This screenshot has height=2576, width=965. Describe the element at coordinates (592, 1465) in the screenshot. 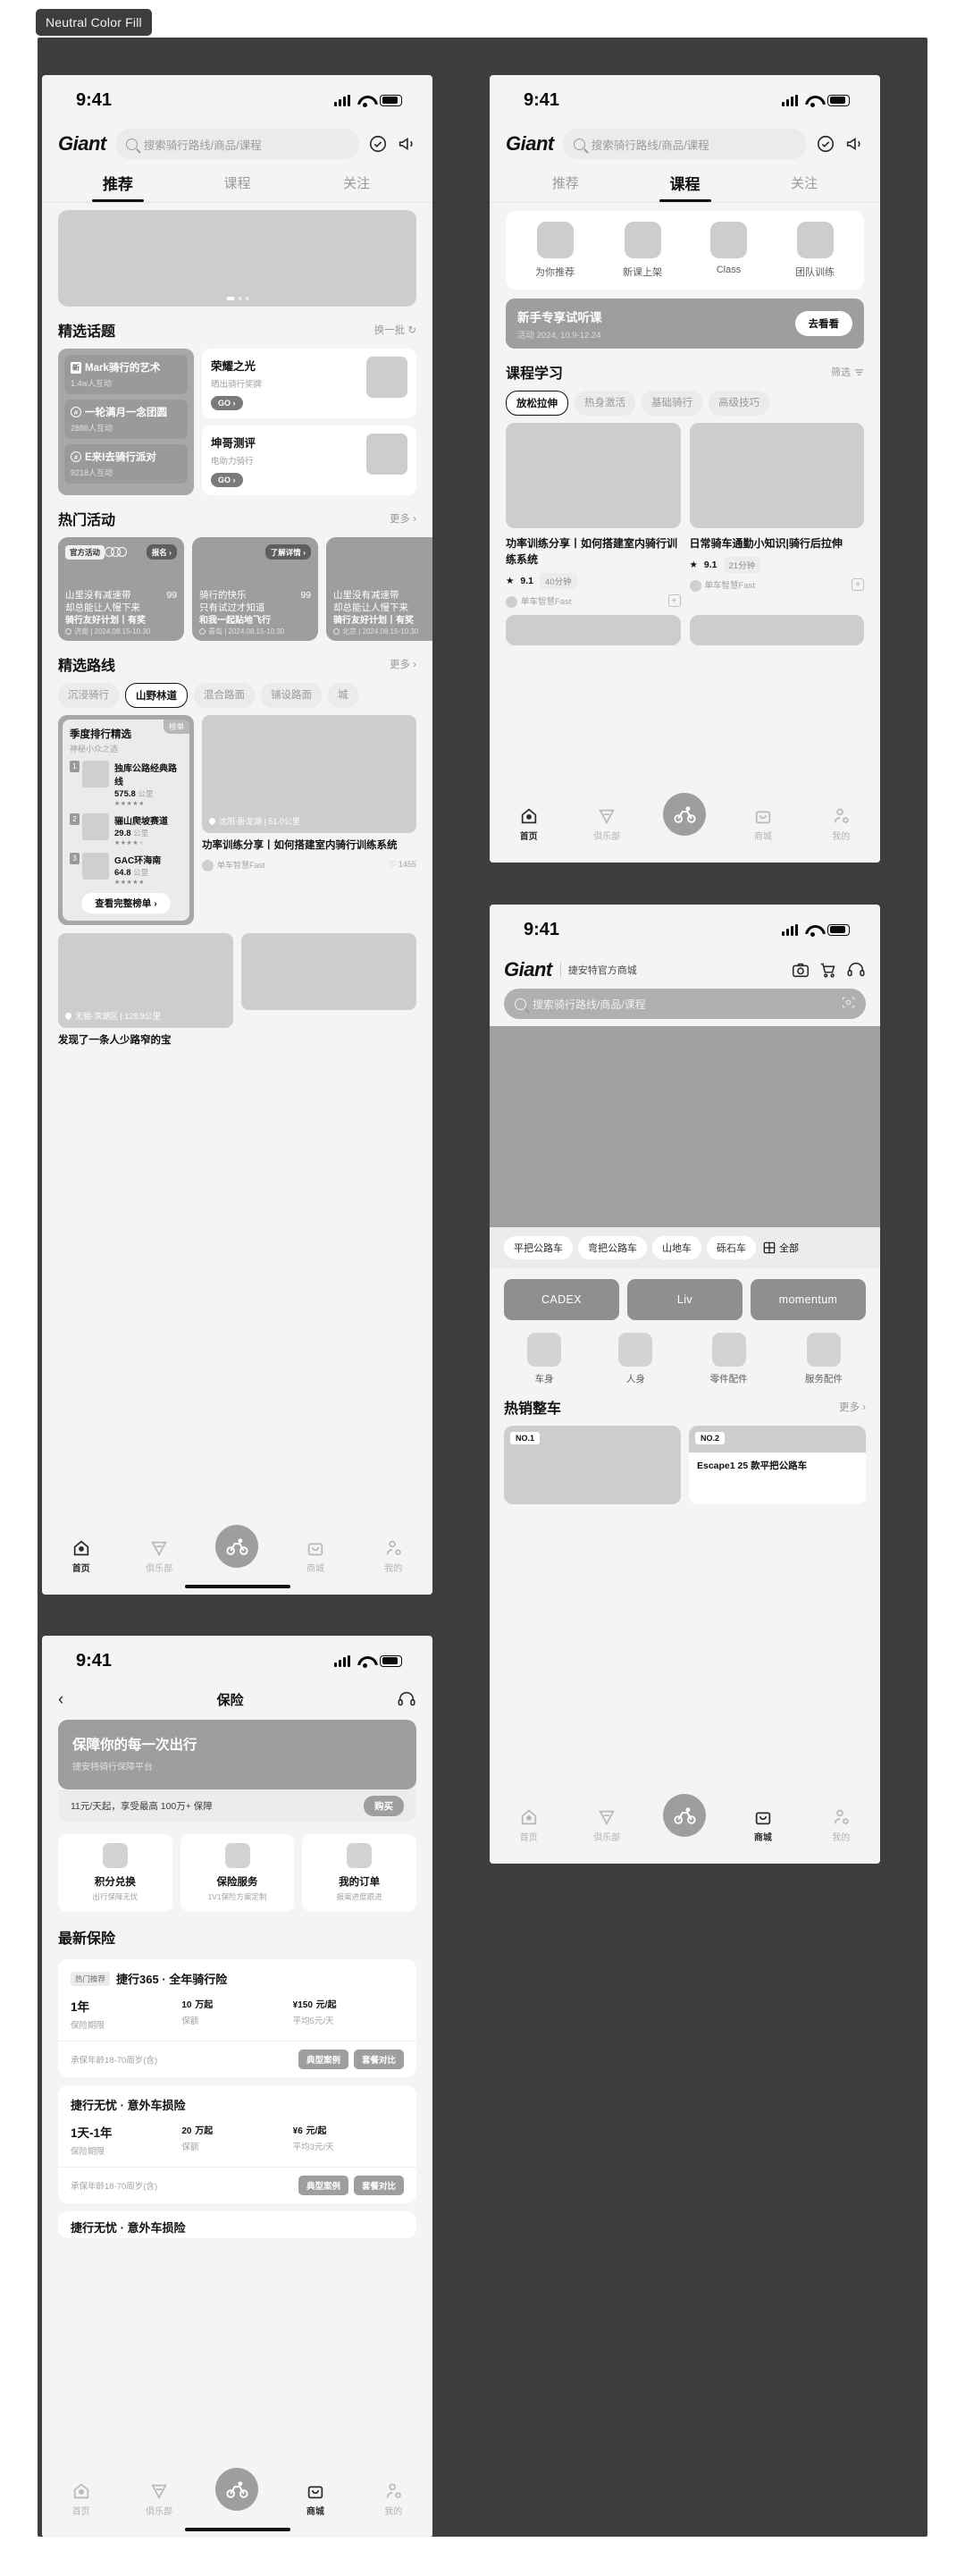

I see `product-card: NO.1` at that location.